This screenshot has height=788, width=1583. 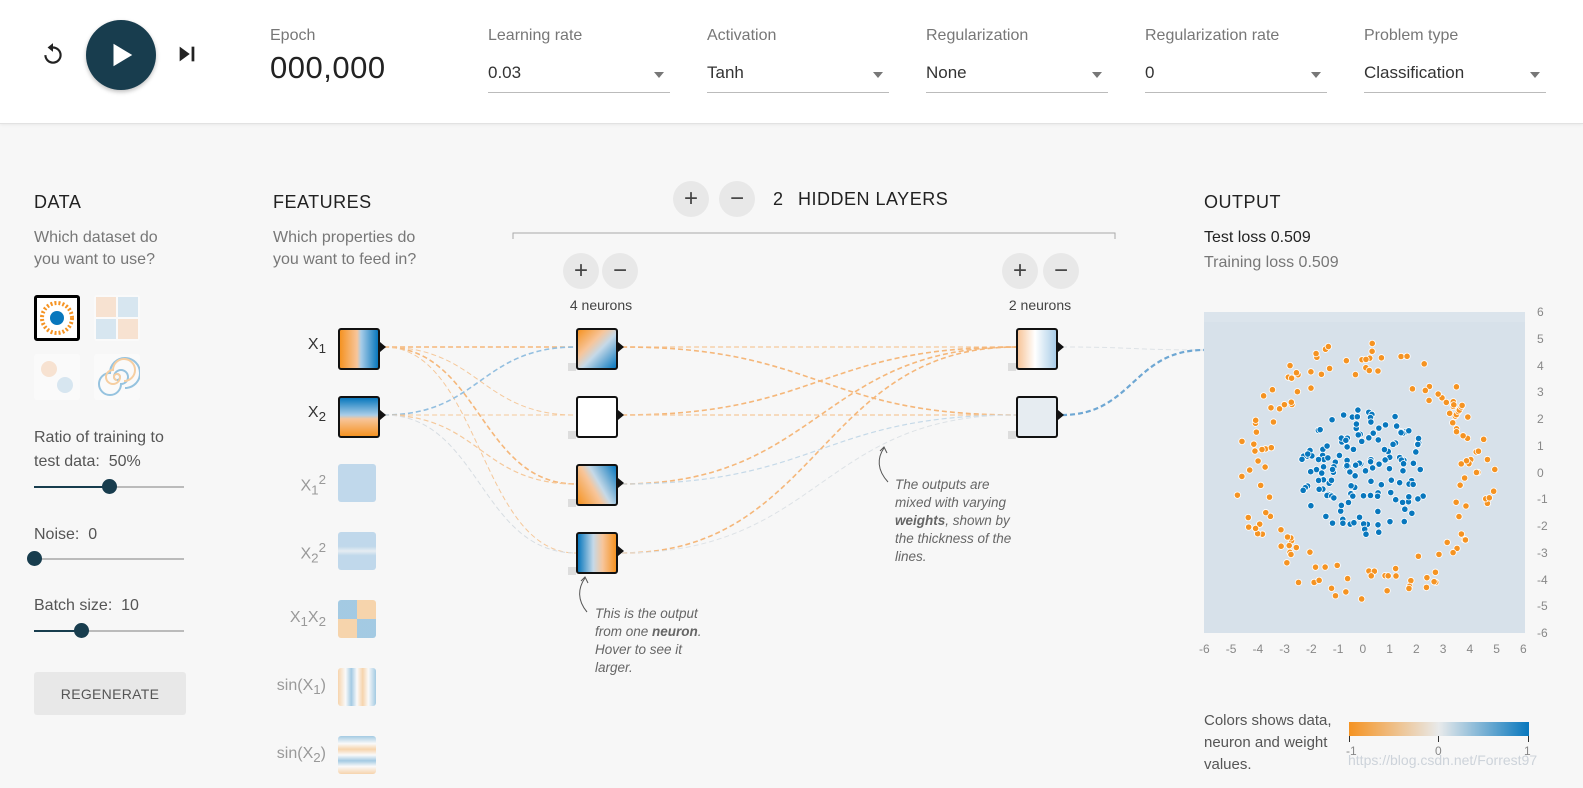 I want to click on feature-x1x2, so click(x=357, y=619).